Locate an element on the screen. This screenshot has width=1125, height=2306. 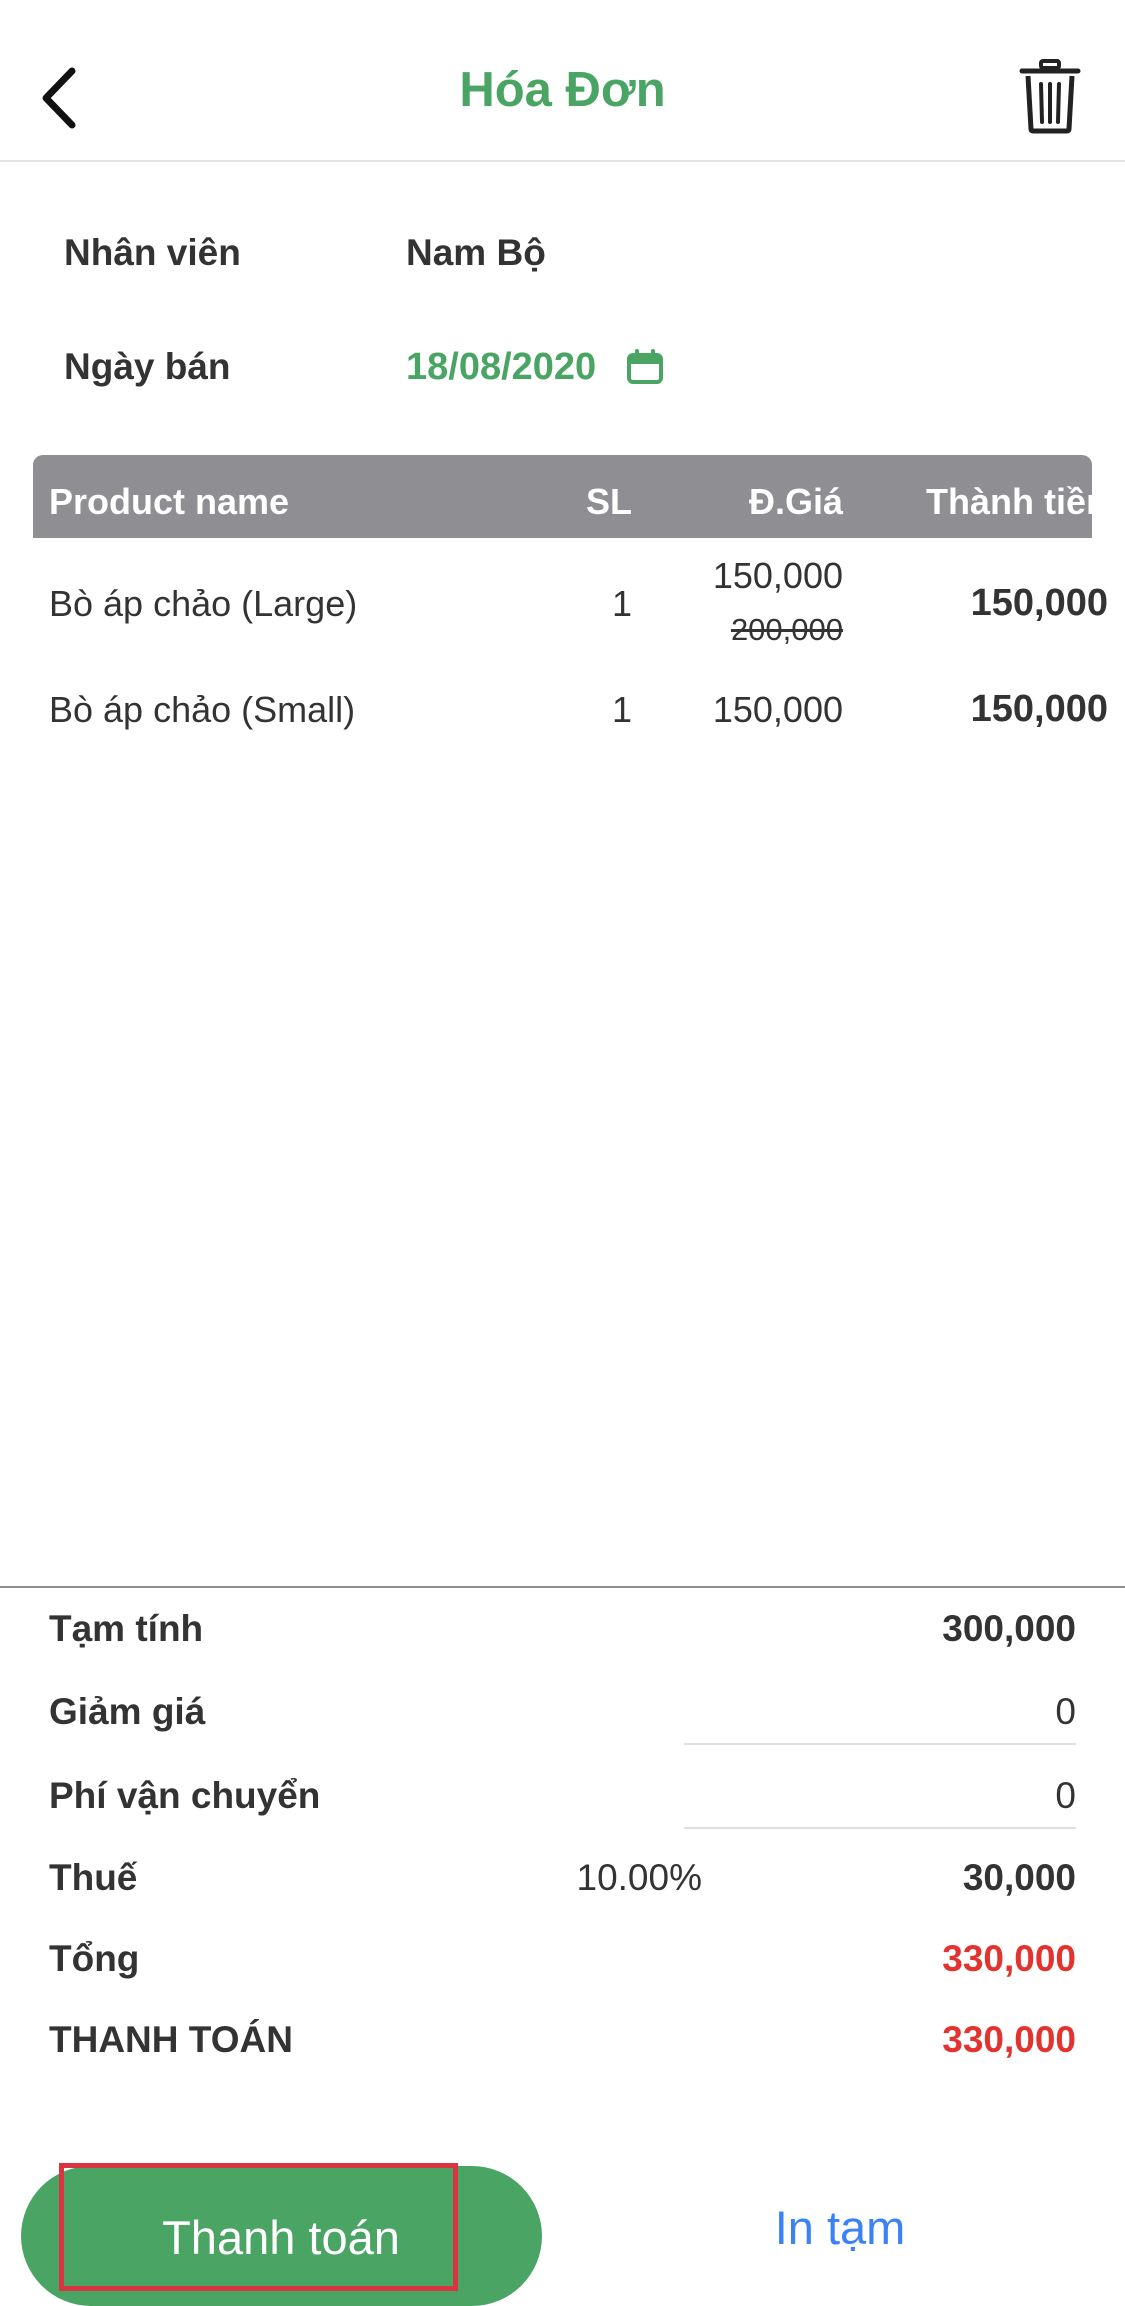
top-bar: Hóa Đơn is located at coordinates (562, 81).